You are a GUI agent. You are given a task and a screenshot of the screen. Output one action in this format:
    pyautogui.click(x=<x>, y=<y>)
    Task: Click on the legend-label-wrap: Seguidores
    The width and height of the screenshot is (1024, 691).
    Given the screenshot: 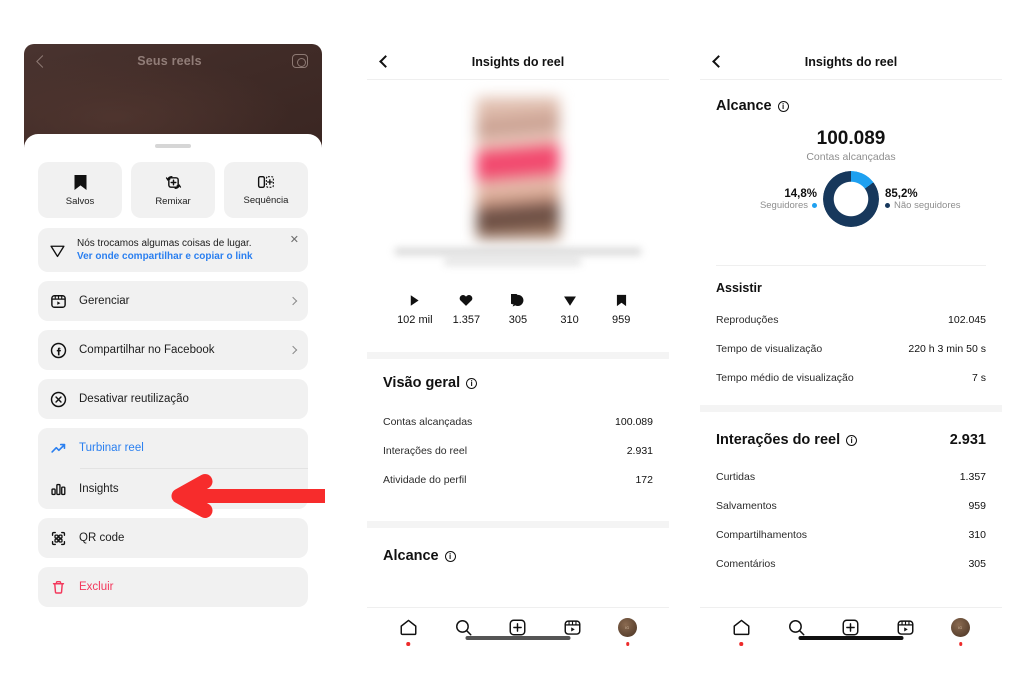 What is the action you would take?
    pyautogui.click(x=771, y=205)
    